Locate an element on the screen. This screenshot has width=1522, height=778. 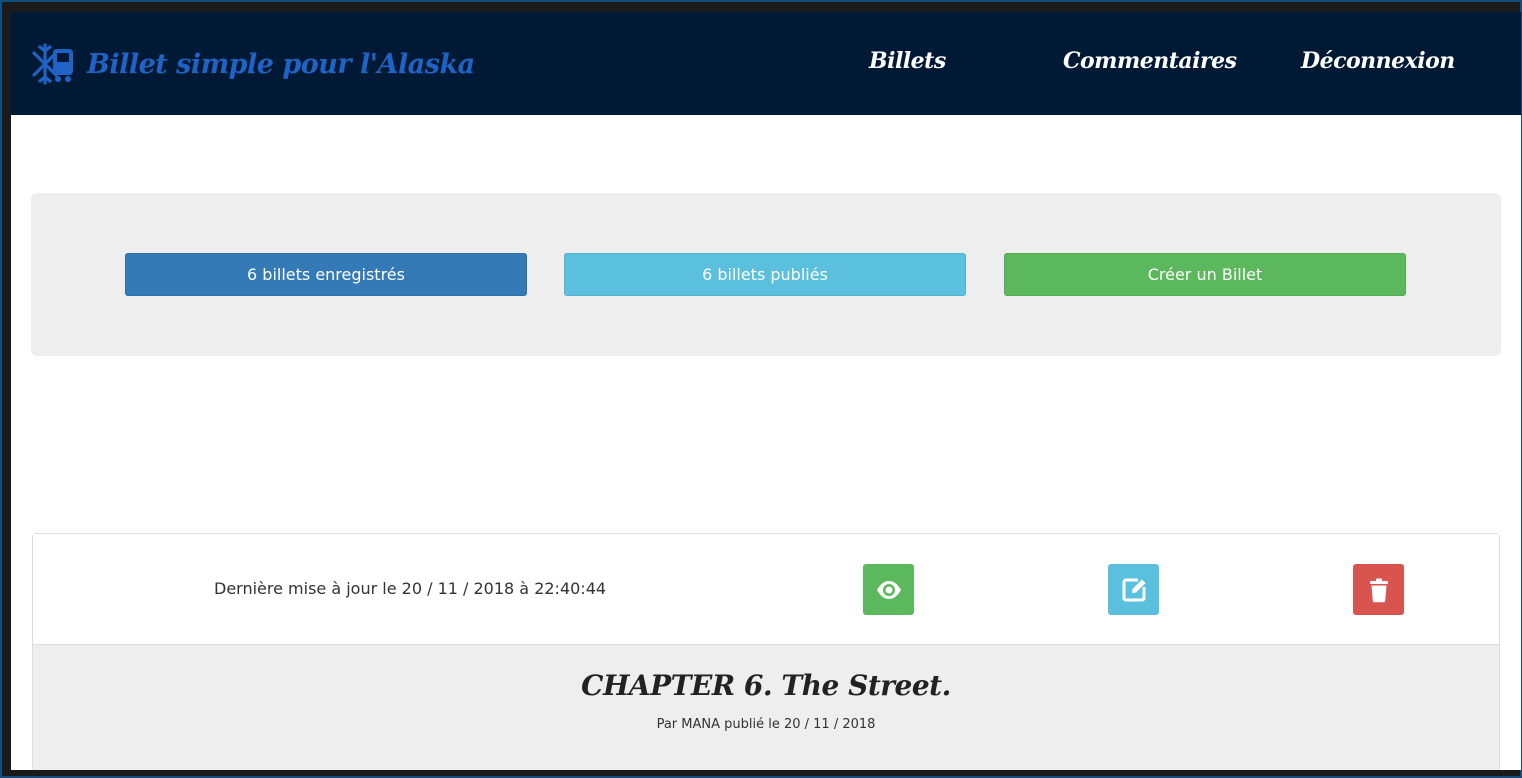
published-posts-button: 6 billets publiés is located at coordinates (765, 274).